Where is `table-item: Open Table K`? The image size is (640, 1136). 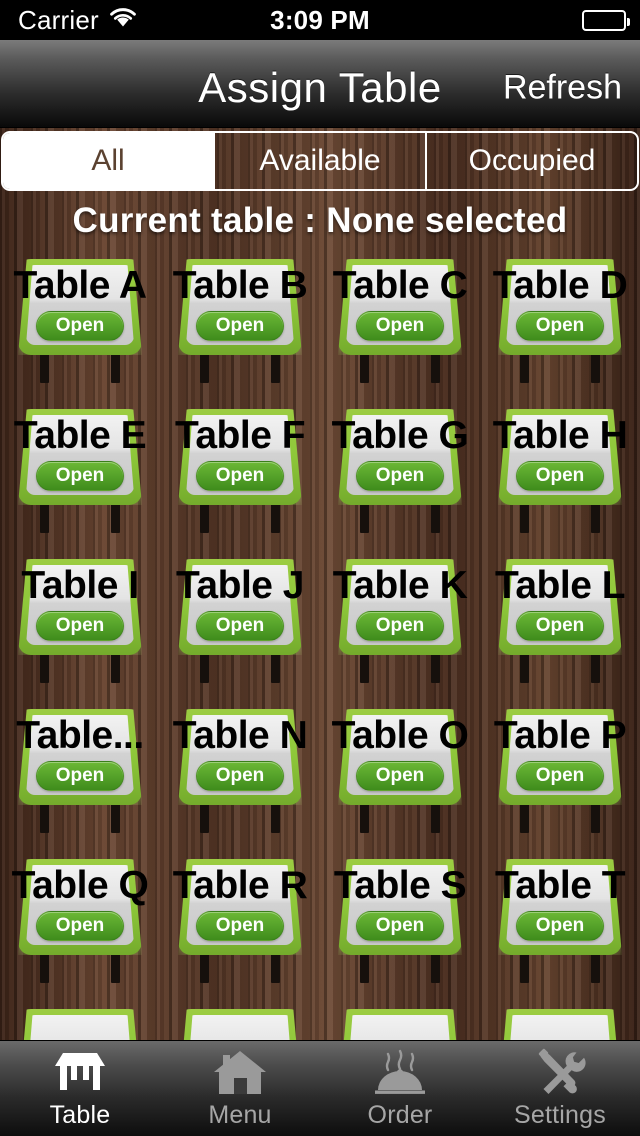 table-item: Open Table K is located at coordinates (400, 629).